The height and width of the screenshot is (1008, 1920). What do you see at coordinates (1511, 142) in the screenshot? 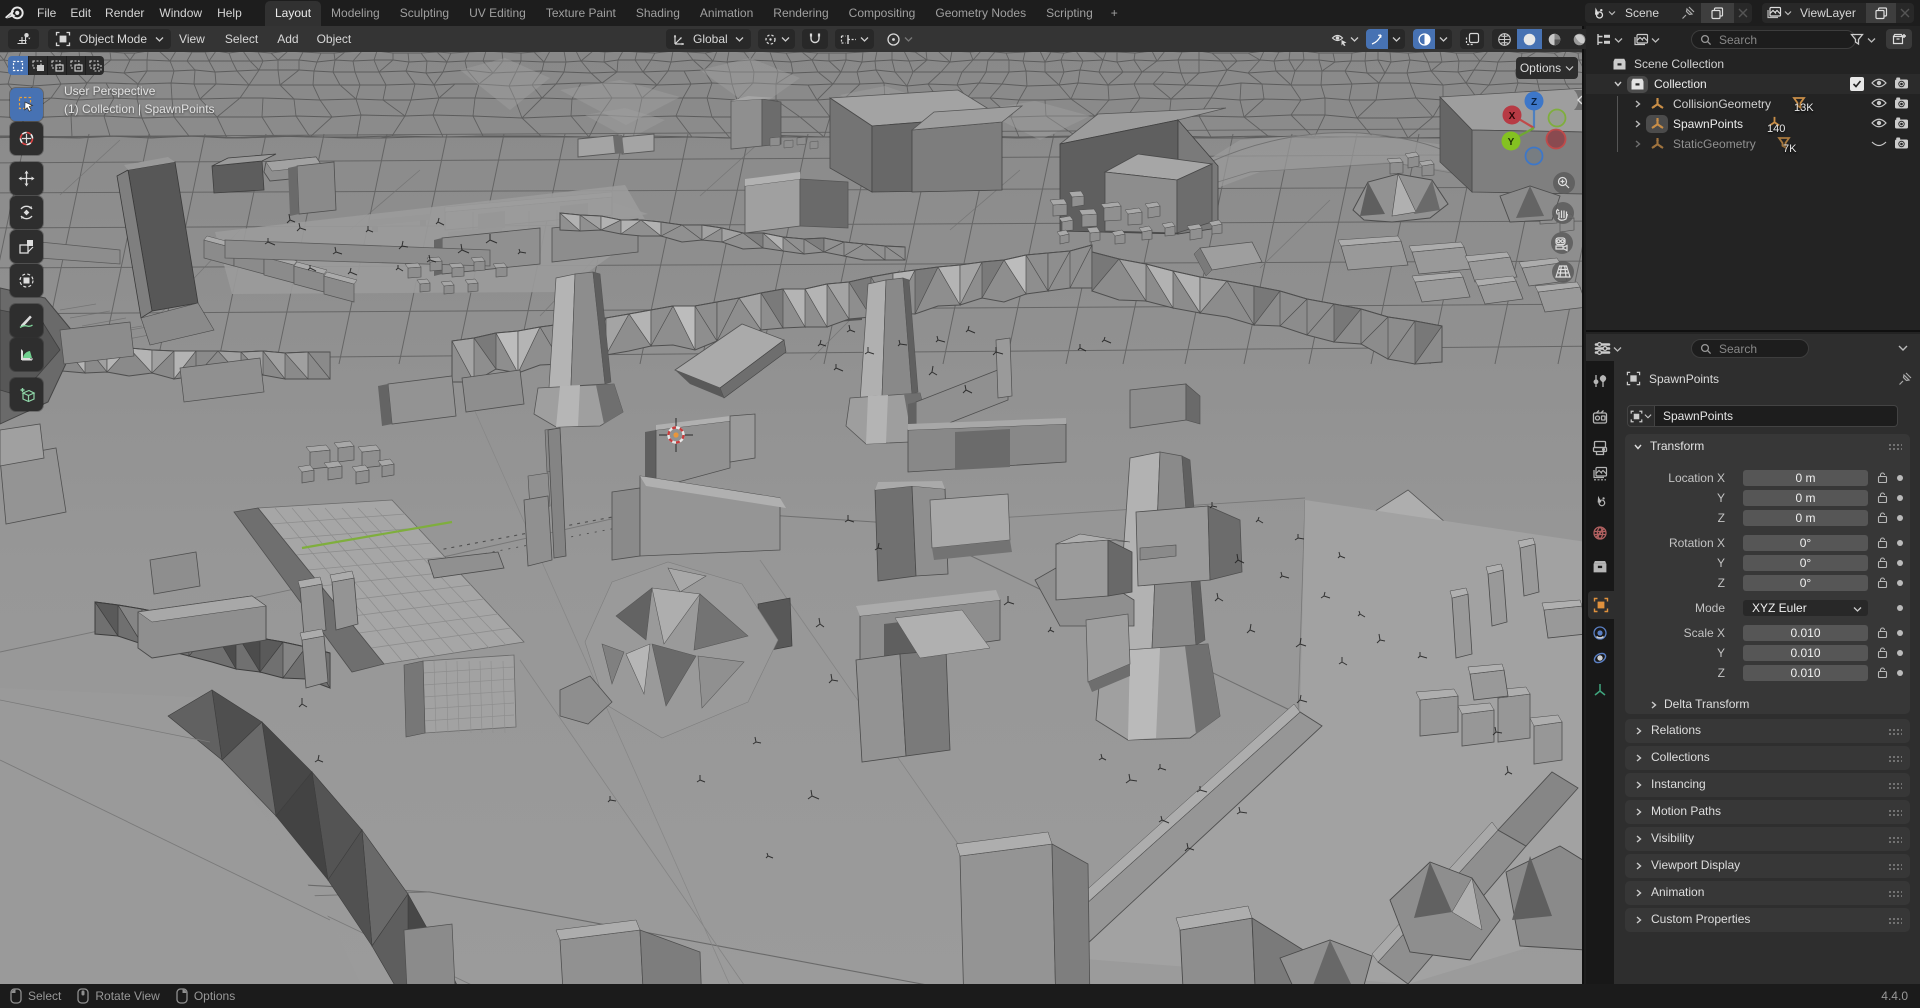
I see `svg-text: Y` at bounding box center [1511, 142].